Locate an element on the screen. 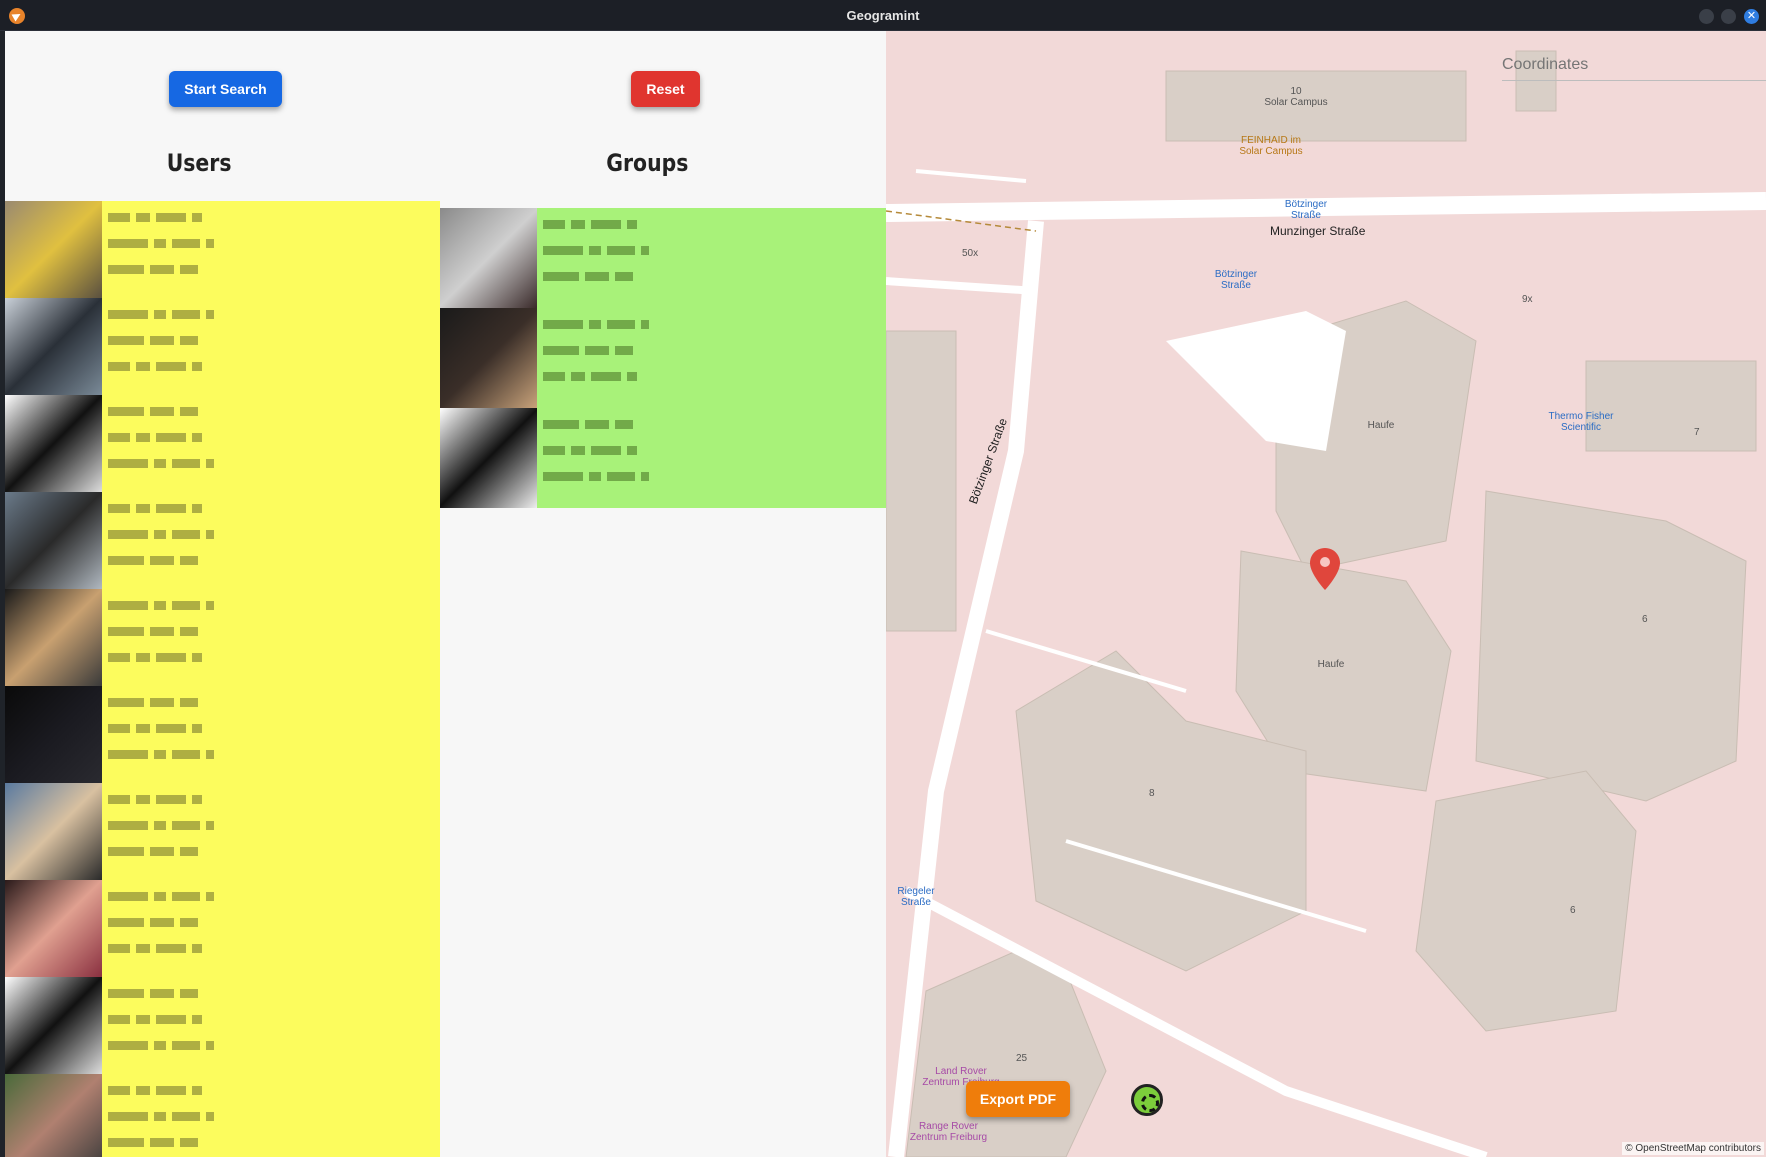 The width and height of the screenshot is (1766, 1157). map-label-feinhaid: FEINHAID im Solar Campus is located at coordinates (1271, 146).